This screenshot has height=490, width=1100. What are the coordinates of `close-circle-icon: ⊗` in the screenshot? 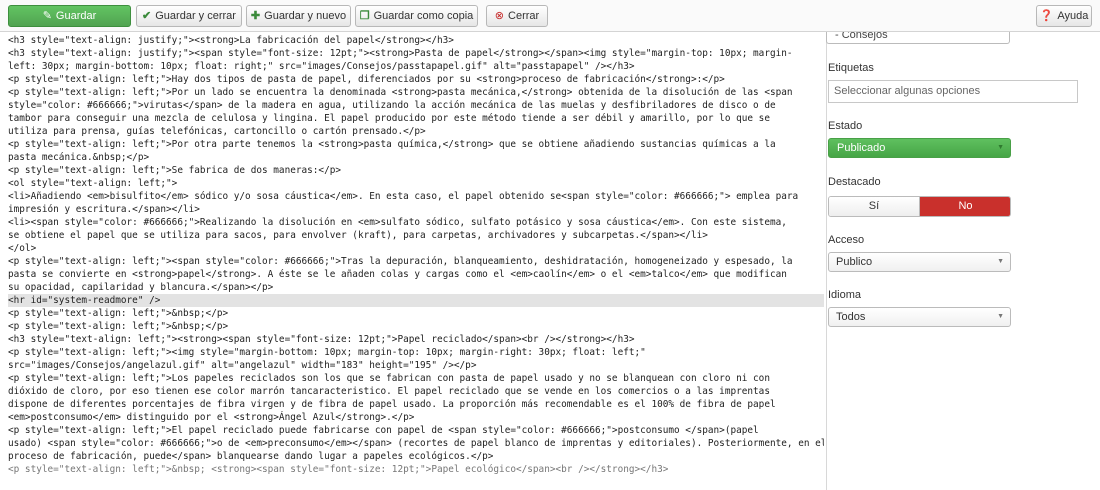 It's located at (499, 16).